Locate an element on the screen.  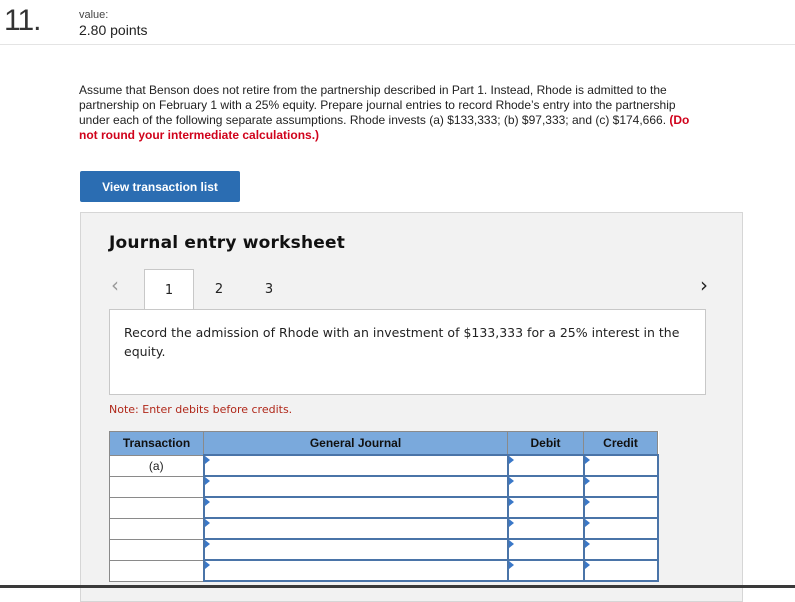
header-credit: Credit is located at coordinates (620, 443).